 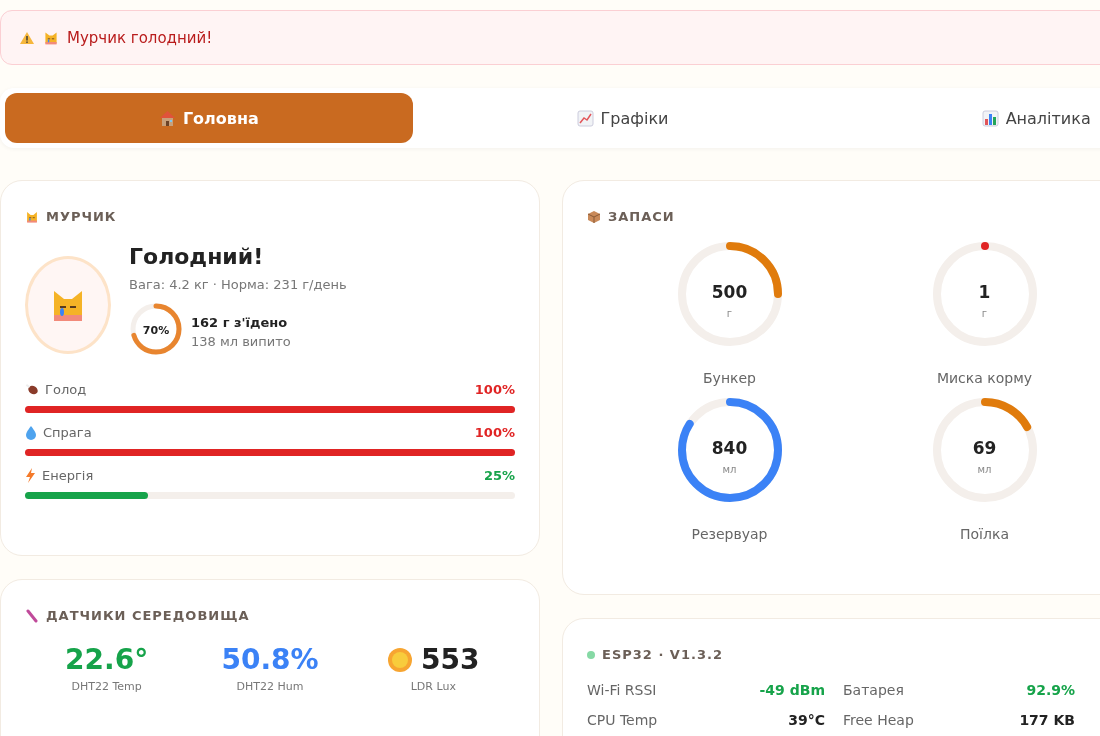 I want to click on tab: Графіки, so click(x=622, y=118).